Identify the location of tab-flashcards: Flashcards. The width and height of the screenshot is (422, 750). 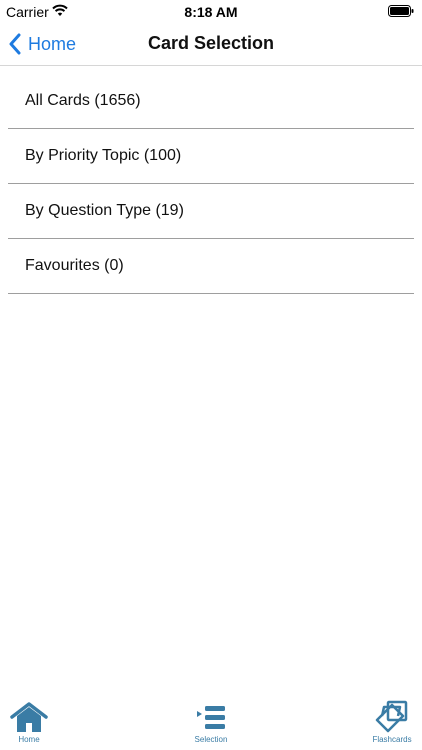
(392, 725).